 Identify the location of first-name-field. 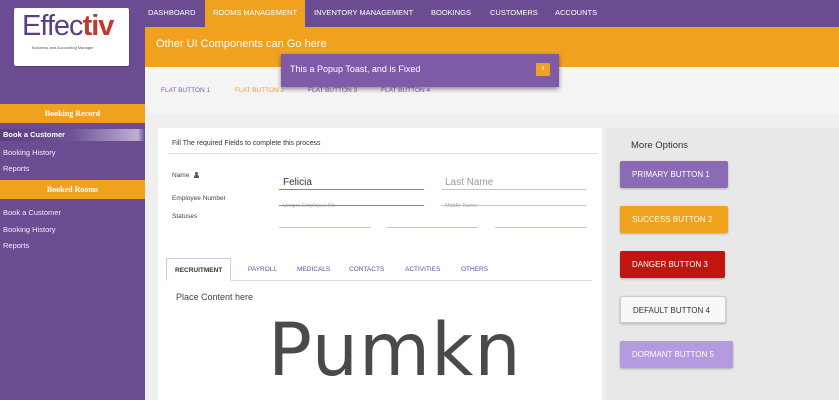
(351, 181).